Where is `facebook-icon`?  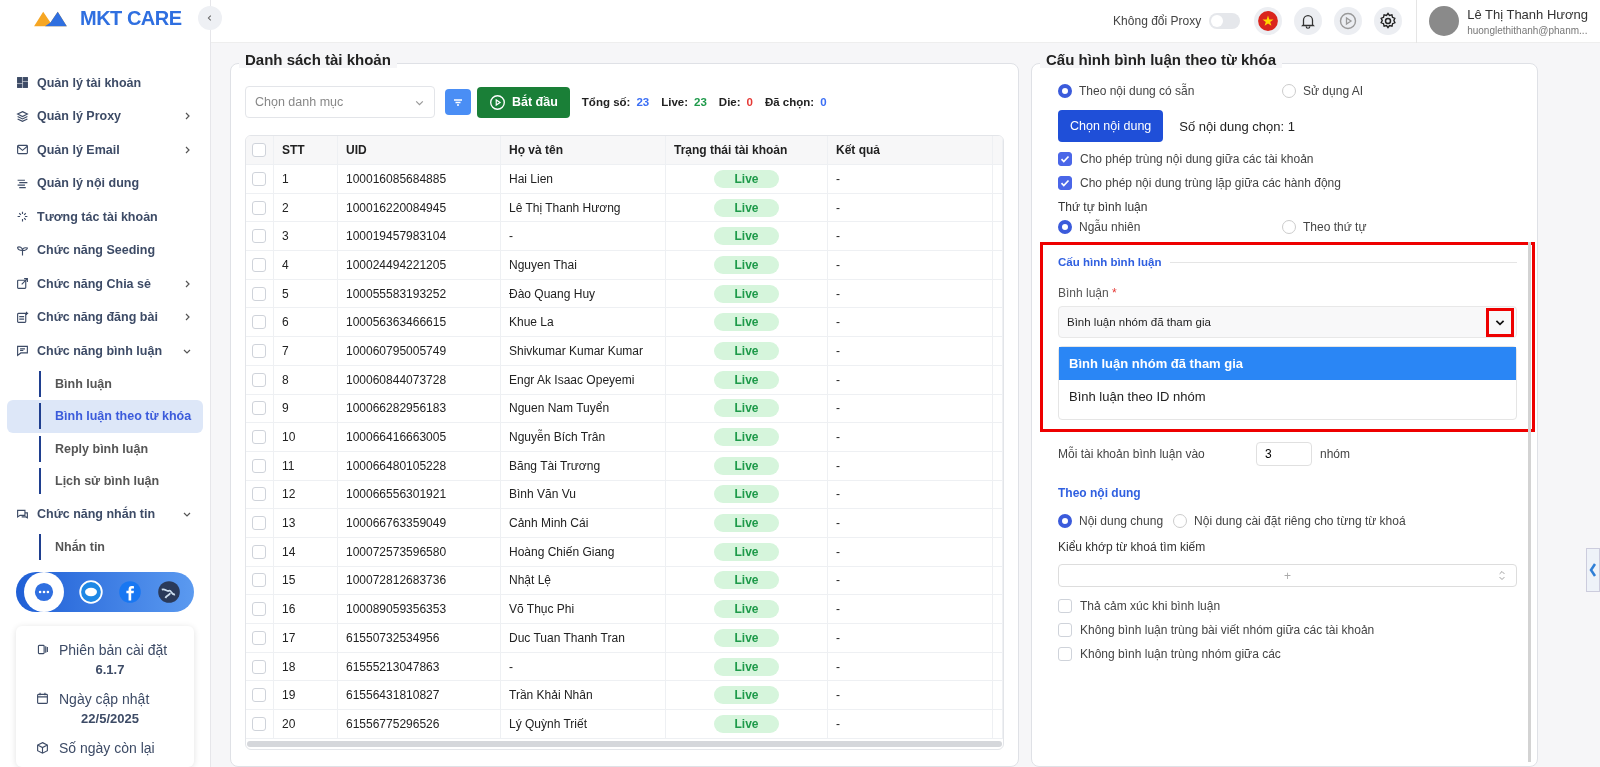 facebook-icon is located at coordinates (129, 591).